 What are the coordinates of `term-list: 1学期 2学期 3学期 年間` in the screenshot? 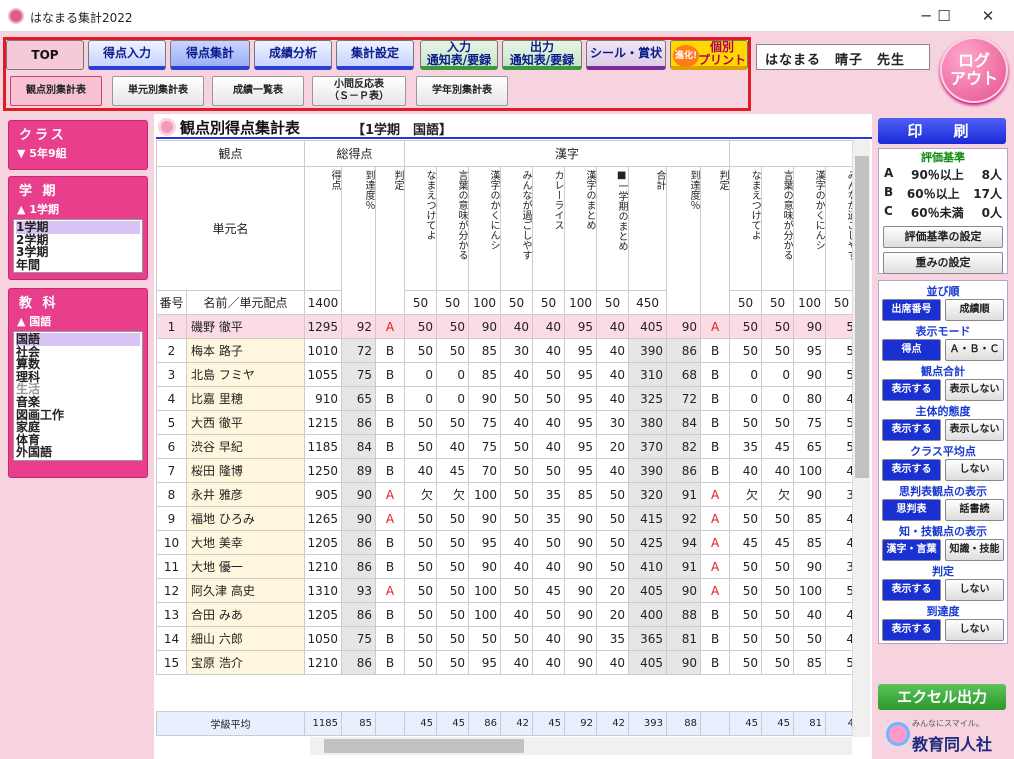 It's located at (78, 246).